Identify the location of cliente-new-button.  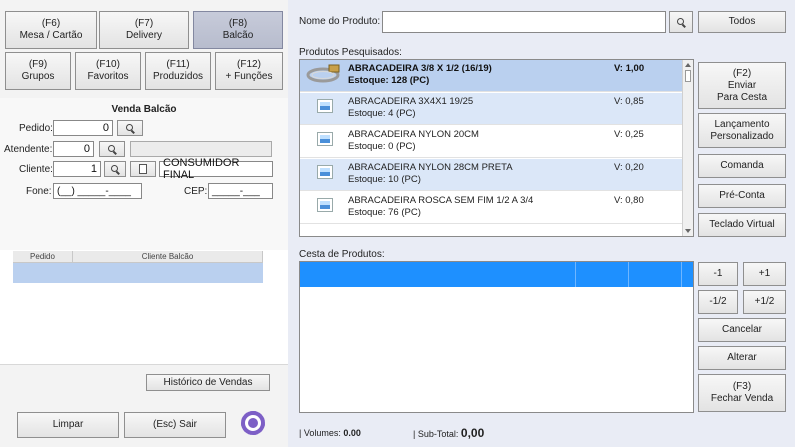
(143, 169).